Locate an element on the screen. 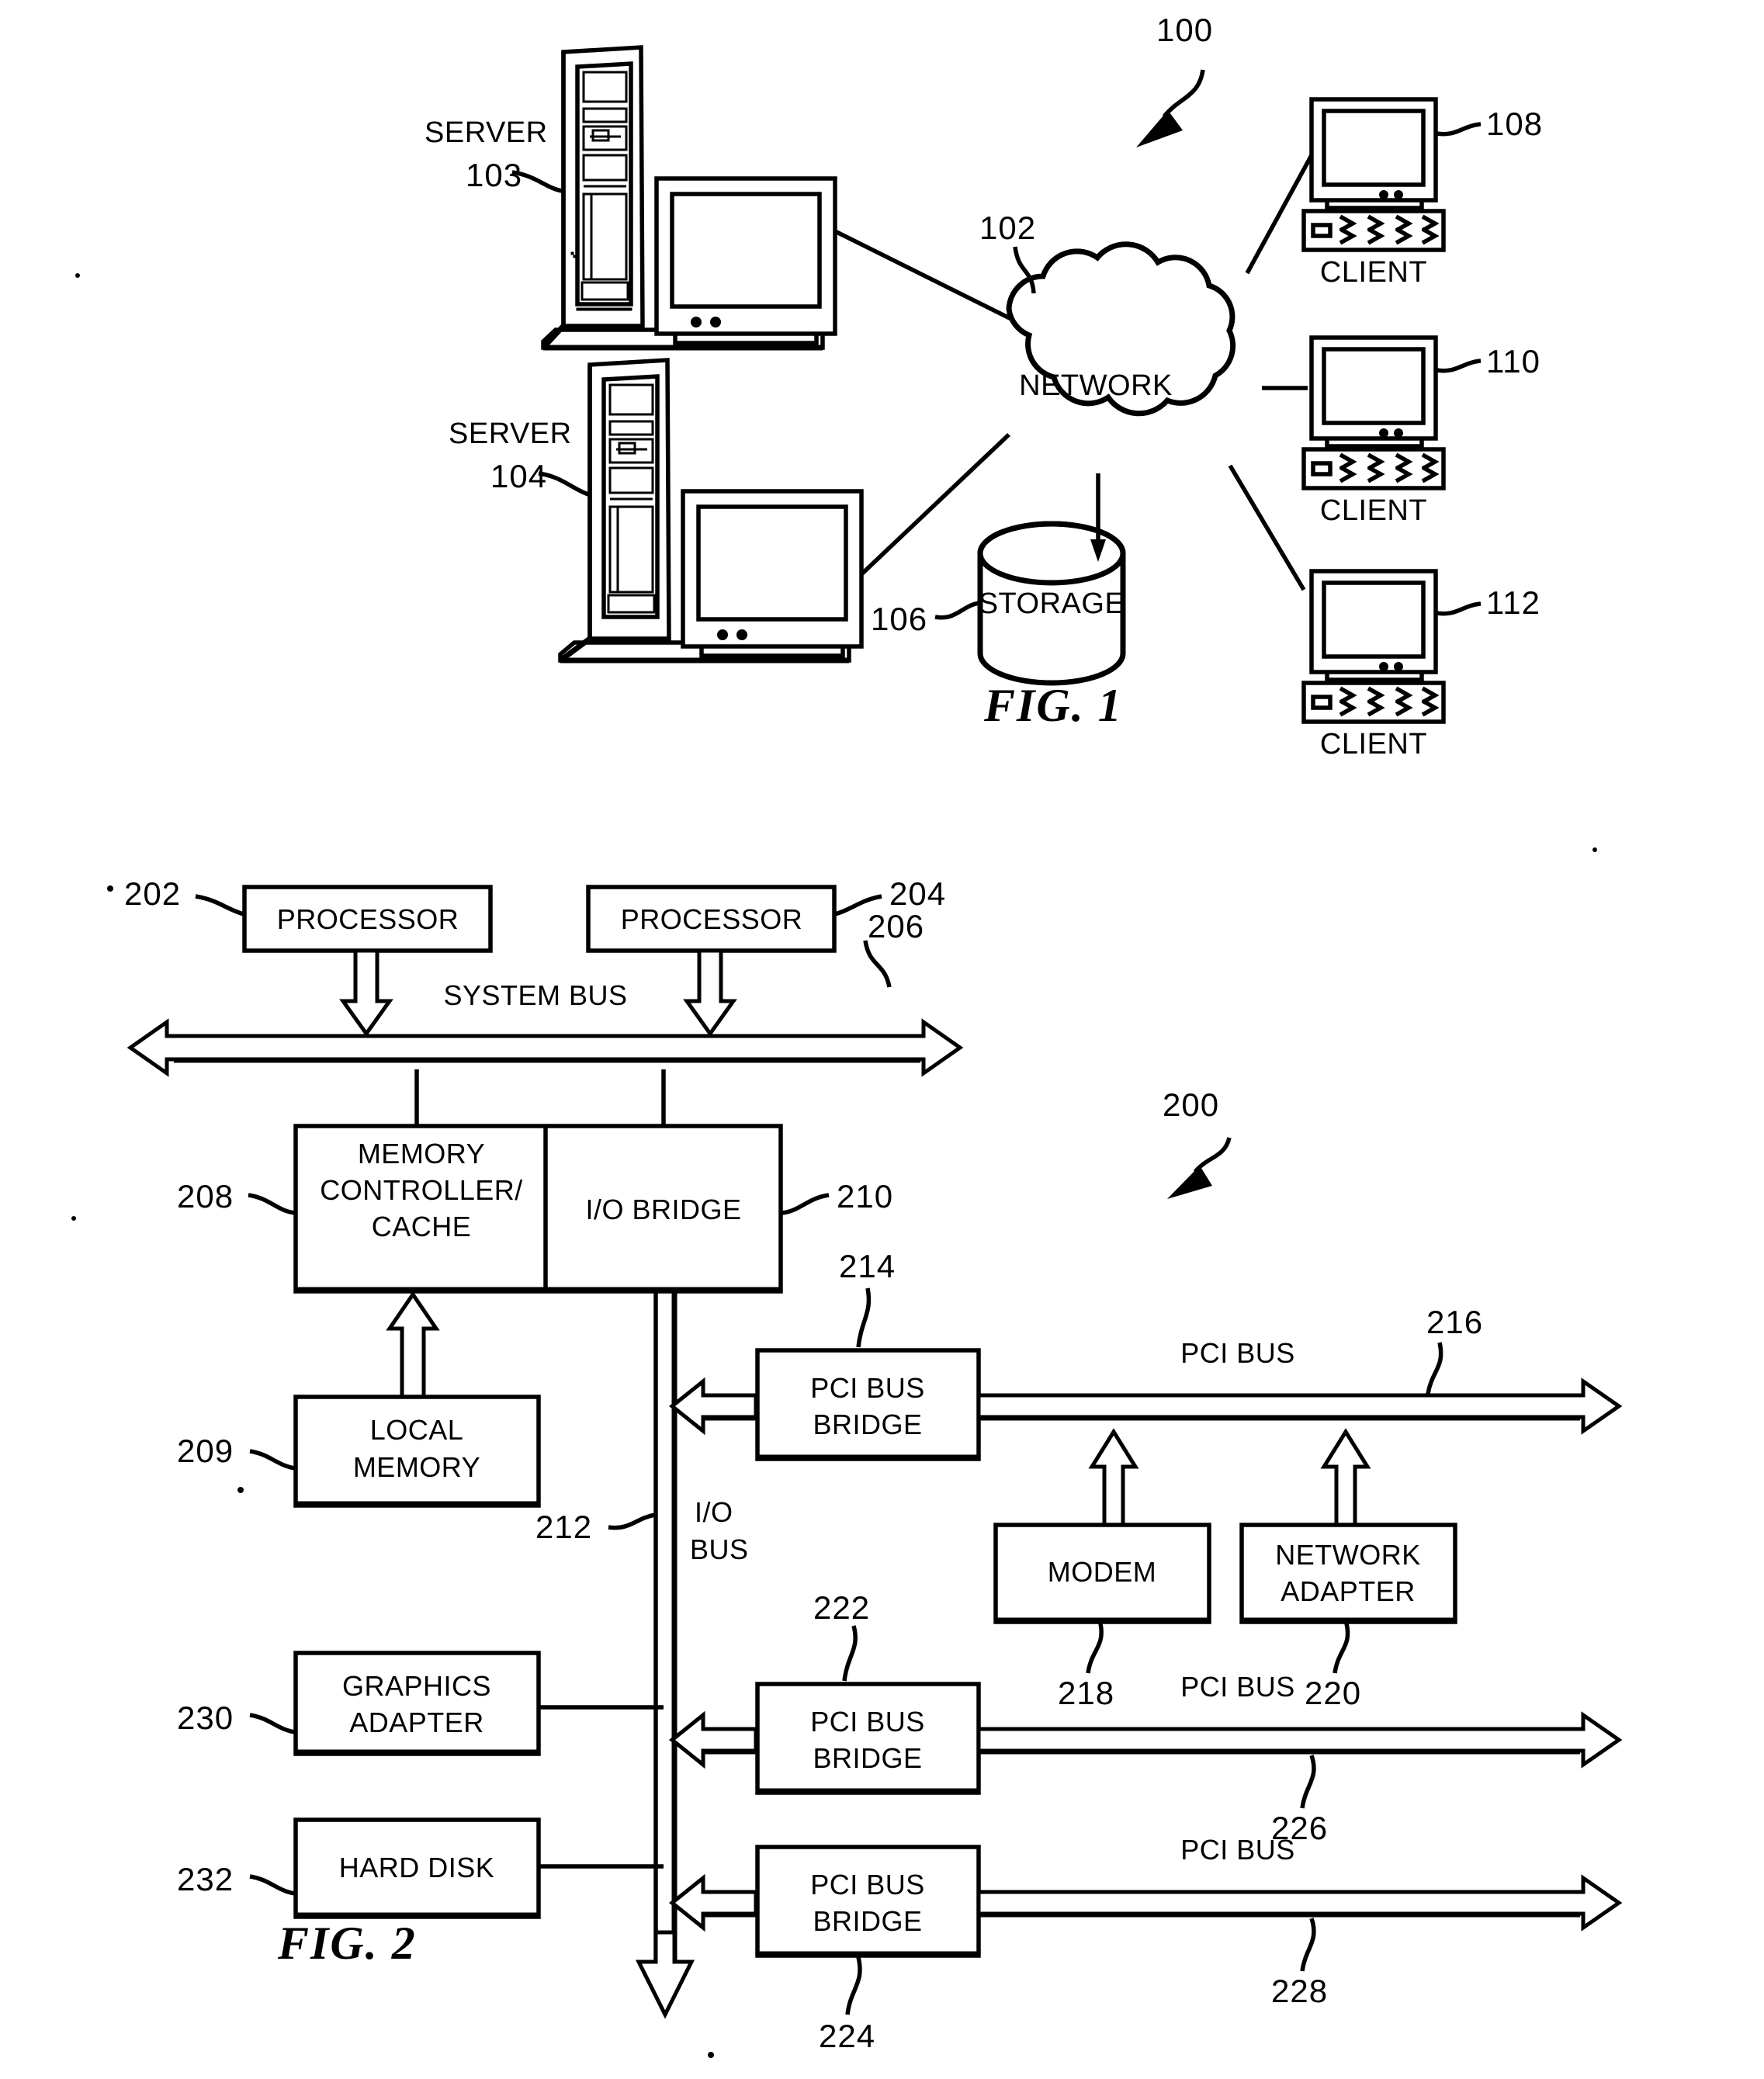 The width and height of the screenshot is (1764, 2079). storage-label: STORAGE is located at coordinates (1051, 603).